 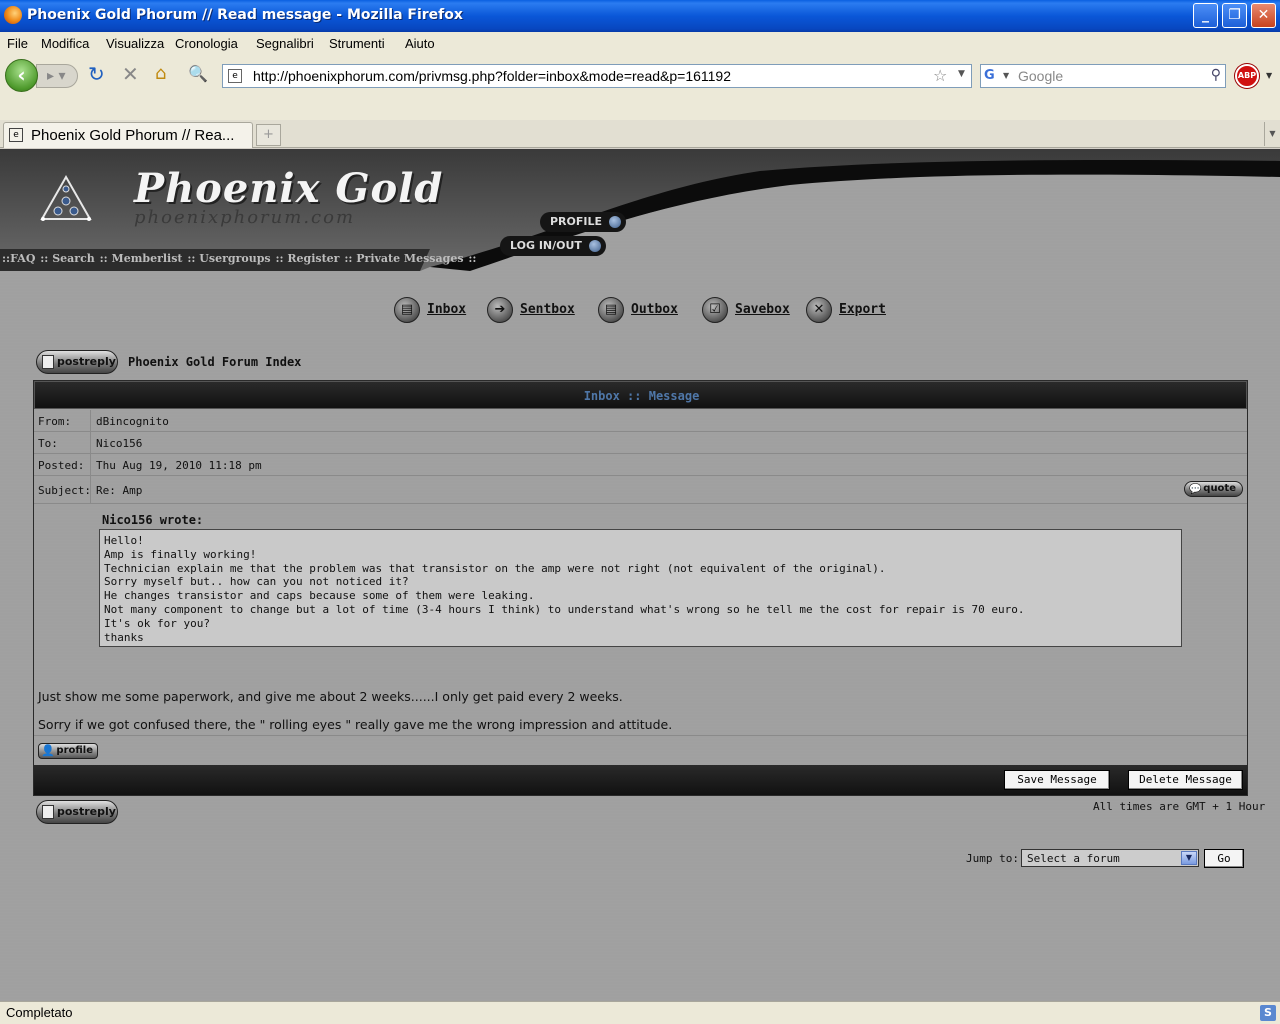 What do you see at coordinates (654, 309) in the screenshot?
I see `pm-outbox-label: Outbox` at bounding box center [654, 309].